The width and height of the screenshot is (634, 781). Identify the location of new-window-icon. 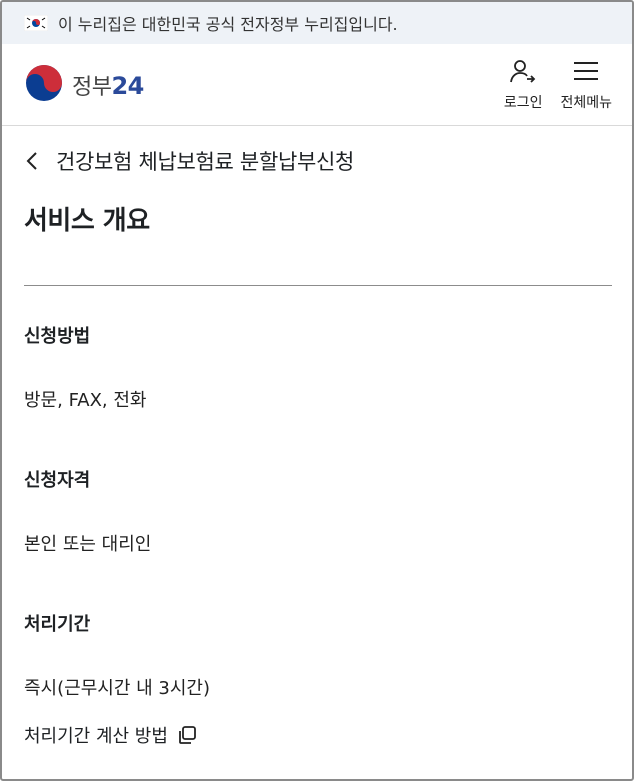
(187, 735).